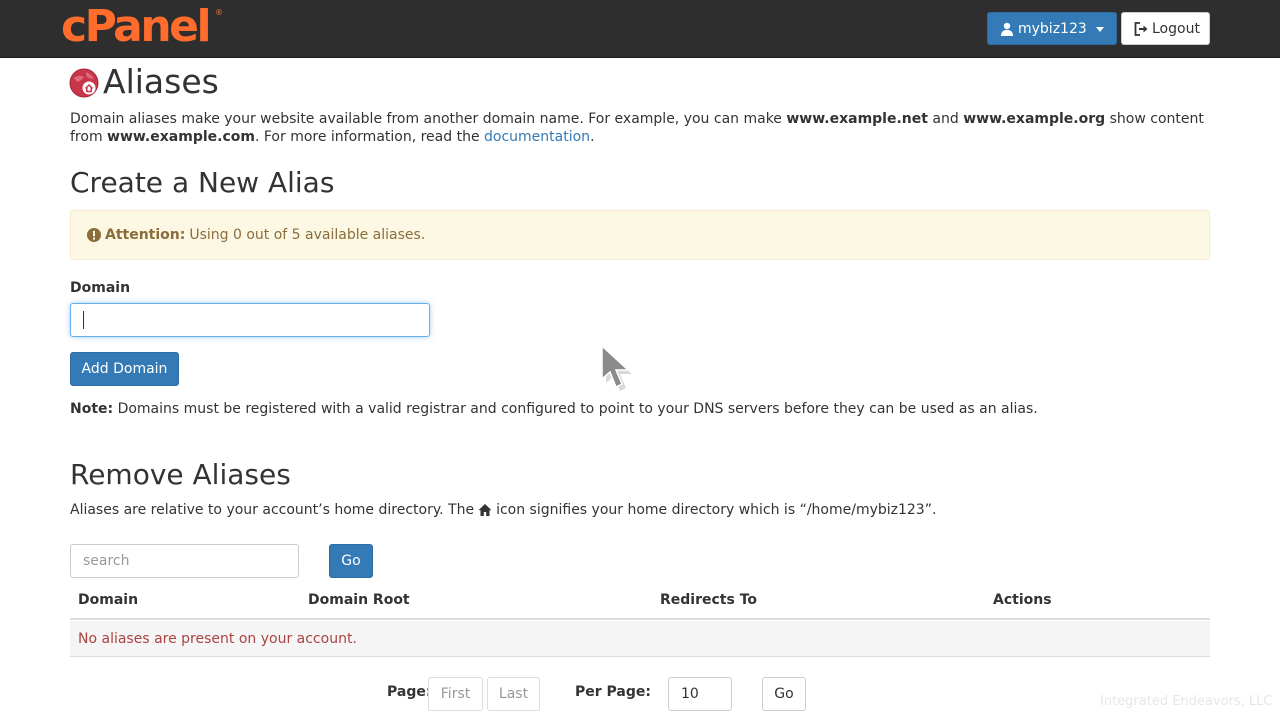  I want to click on text-caret, so click(83, 320).